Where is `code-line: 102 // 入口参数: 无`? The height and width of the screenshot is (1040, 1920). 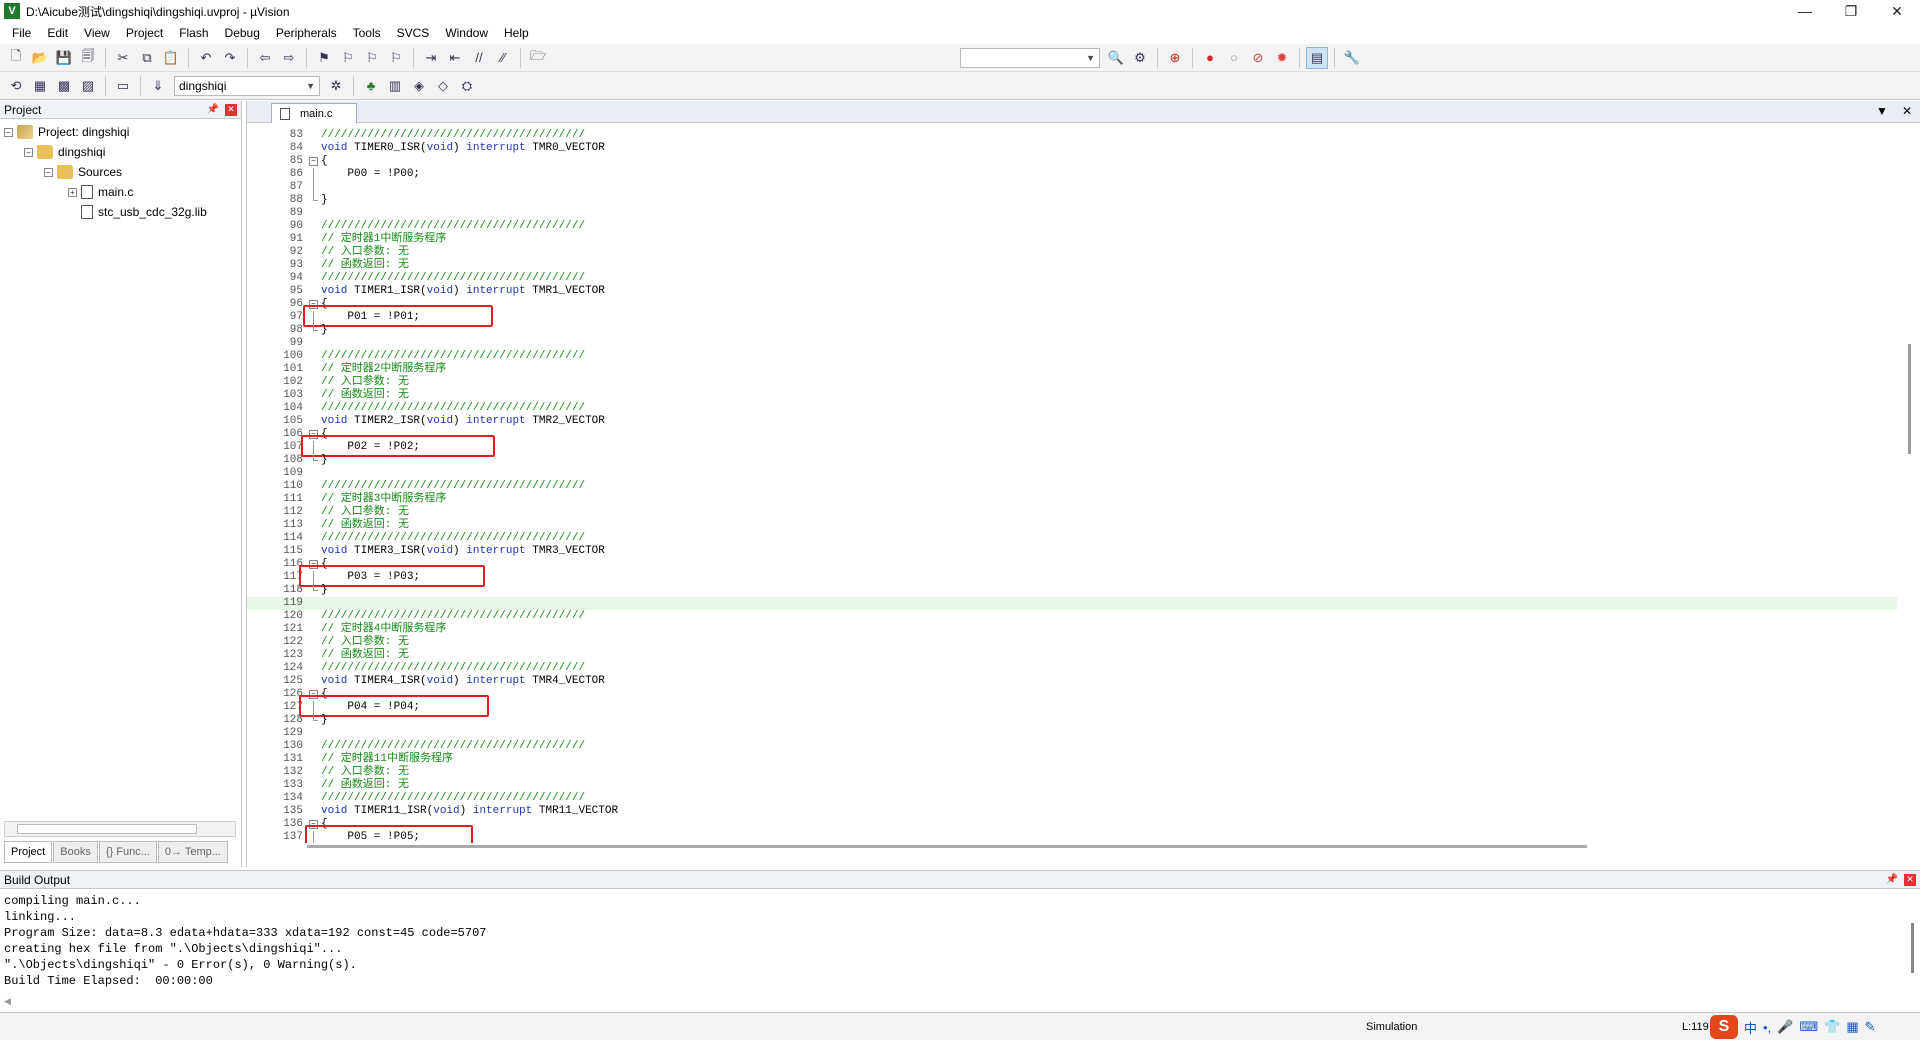 code-line: 102 // 入口参数: 无 is located at coordinates (1072, 382).